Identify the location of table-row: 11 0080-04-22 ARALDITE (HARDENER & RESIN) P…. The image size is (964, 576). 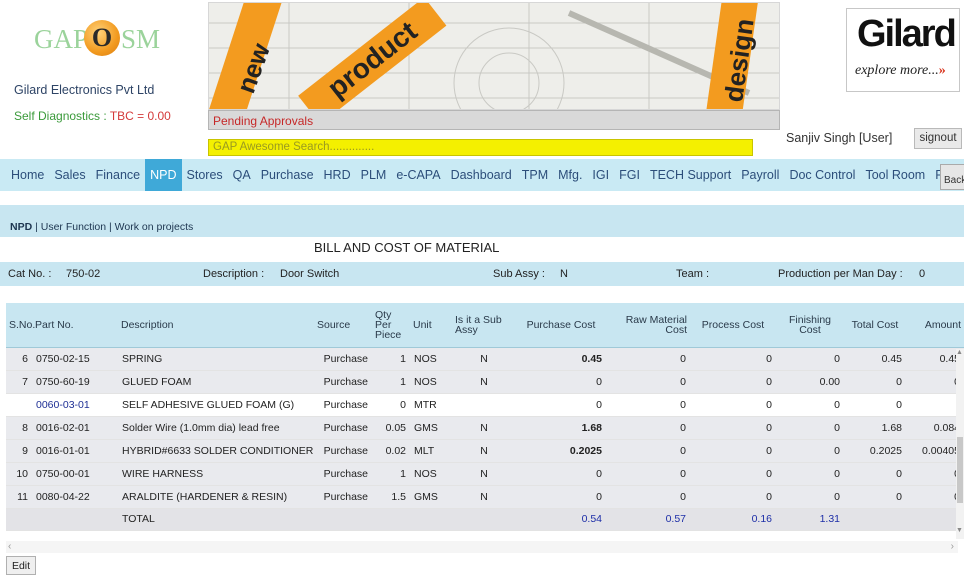
(485, 497).